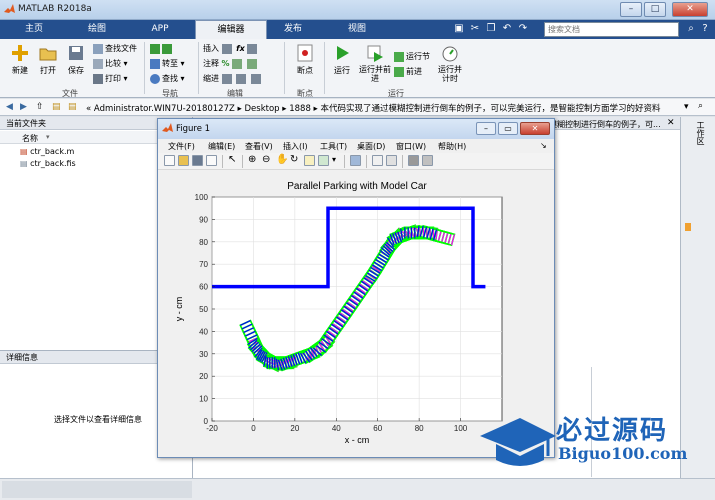 The image size is (715, 500). I want to click on indent-button: 缩进, so click(233, 79).